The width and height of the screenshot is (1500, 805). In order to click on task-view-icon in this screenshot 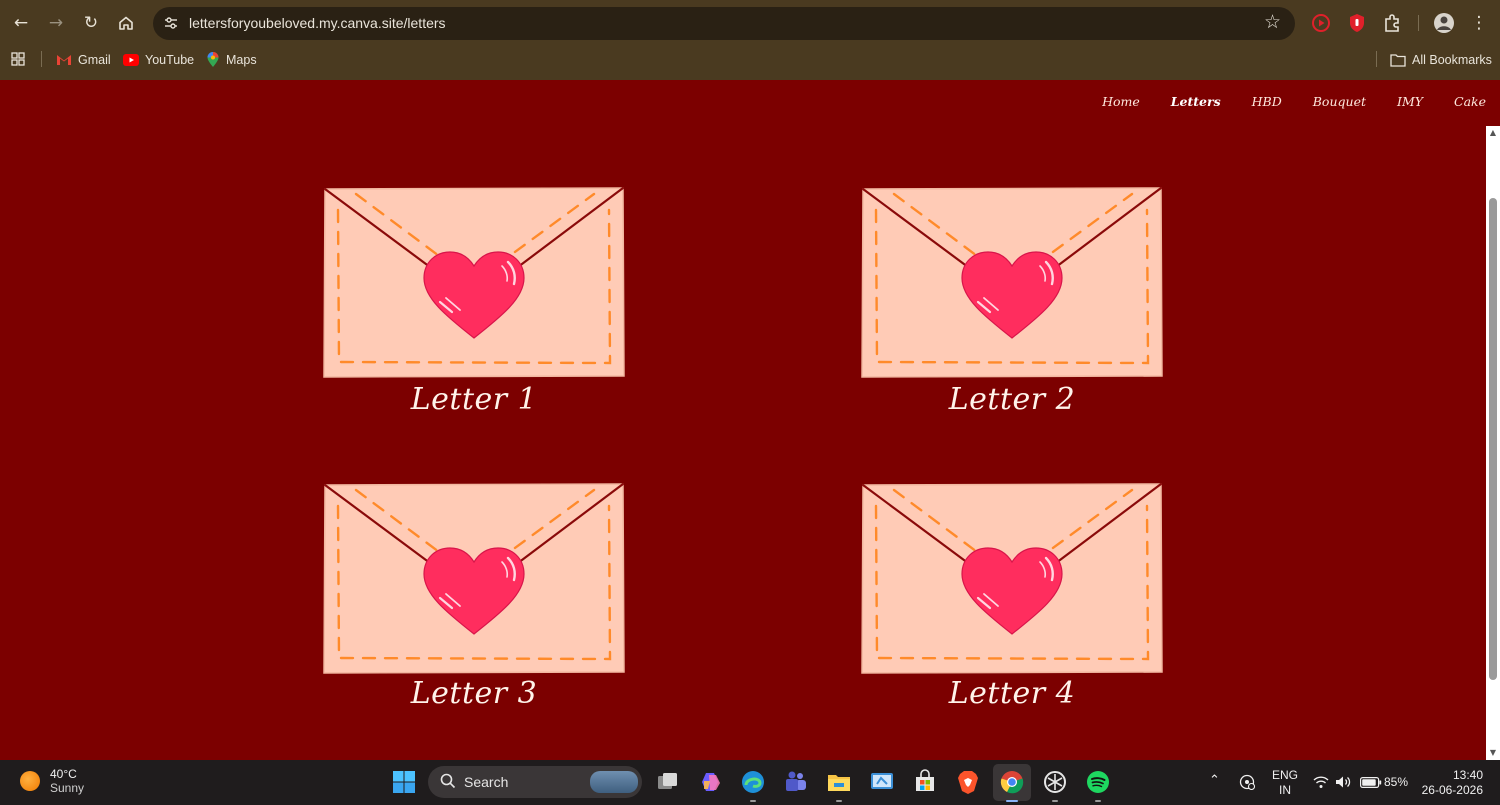, I will do `click(668, 782)`.